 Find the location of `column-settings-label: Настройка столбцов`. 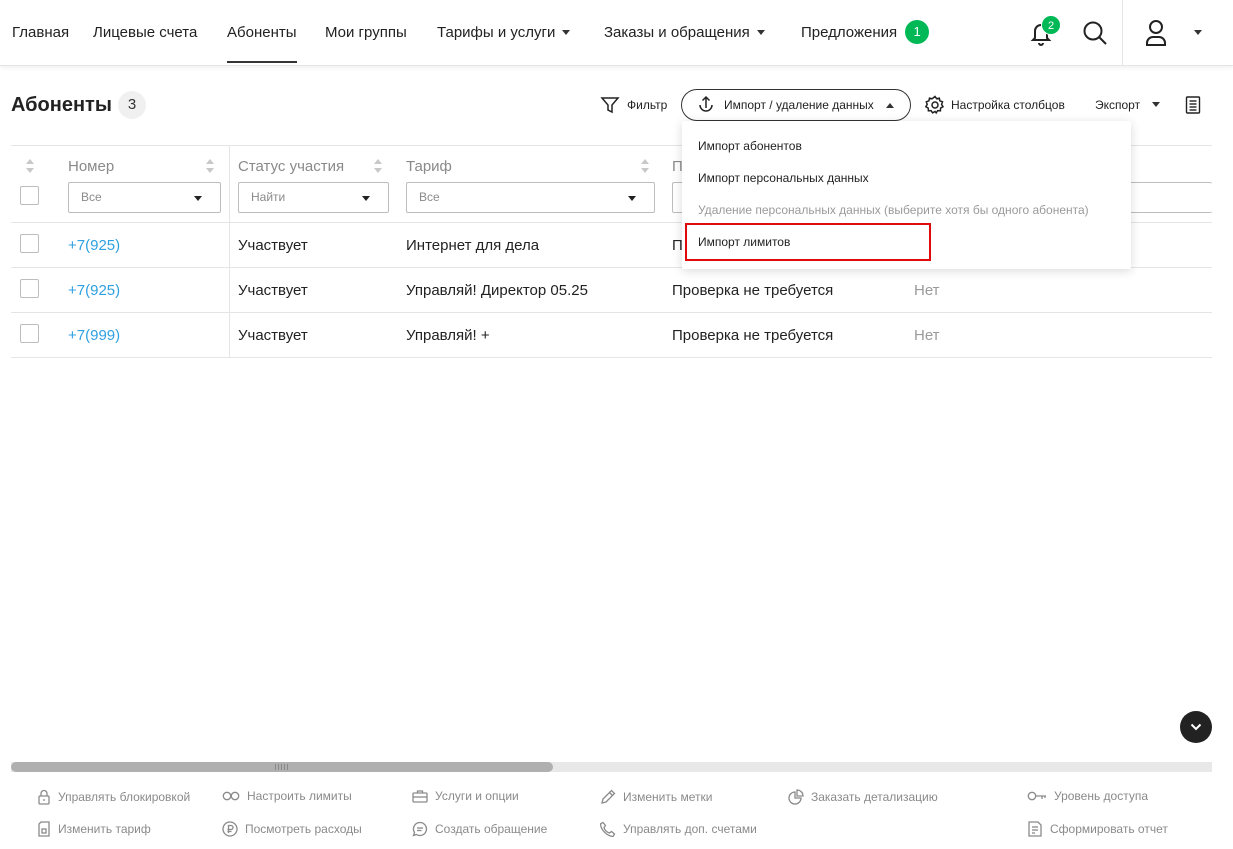

column-settings-label: Настройка столбцов is located at coordinates (1008, 105).